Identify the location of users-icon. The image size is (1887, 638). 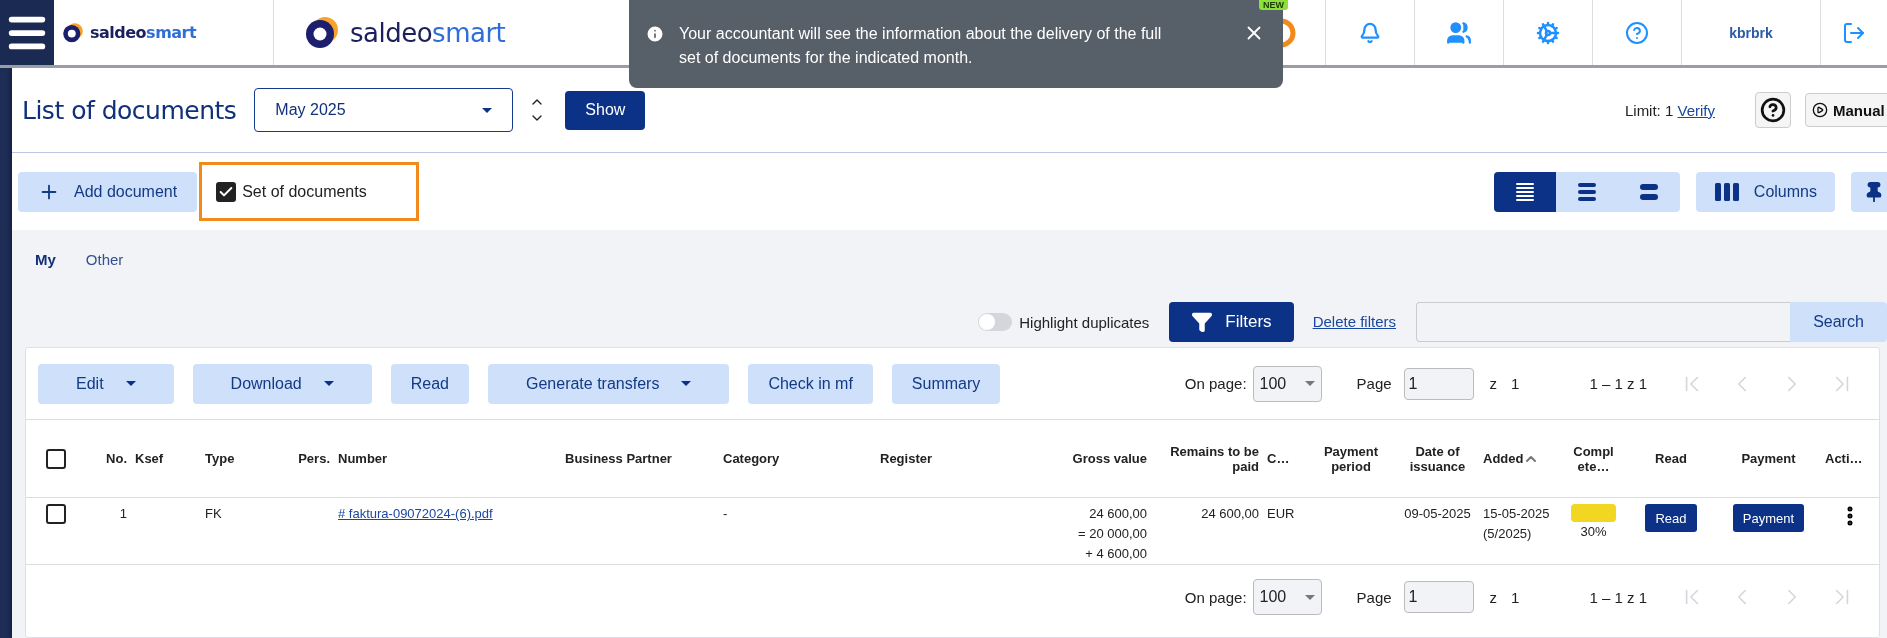
(1459, 32).